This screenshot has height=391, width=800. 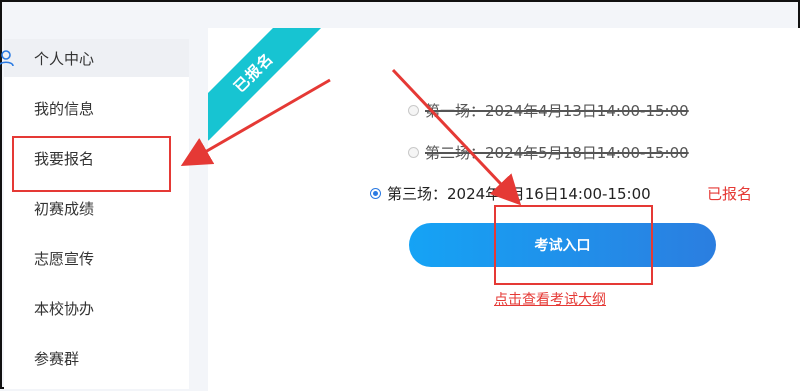 I want to click on layout-gutter, so click(x=198, y=209).